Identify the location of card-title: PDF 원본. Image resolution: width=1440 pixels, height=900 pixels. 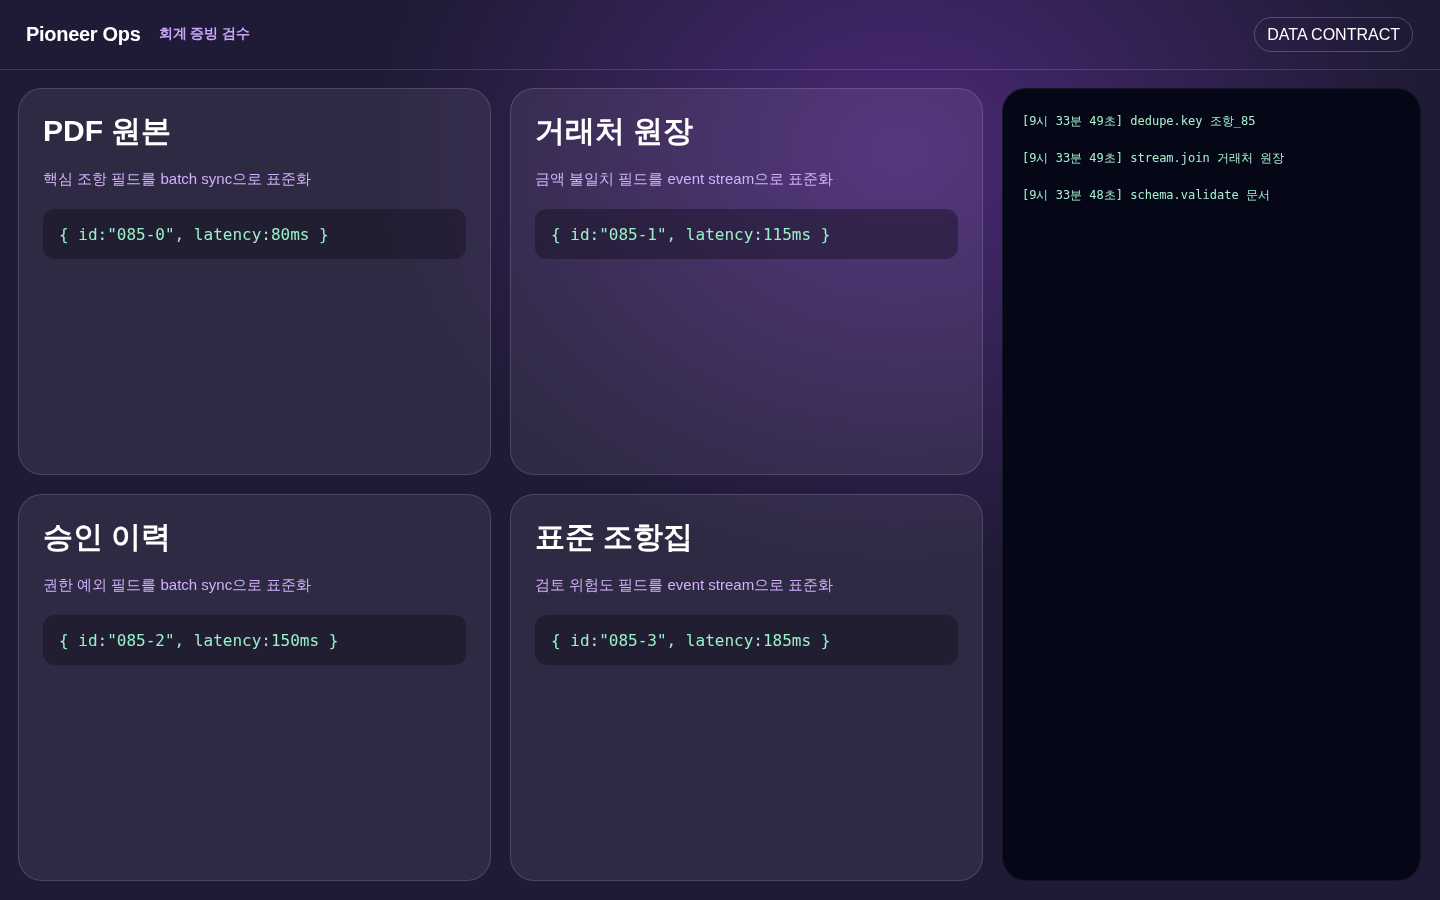
(107, 131).